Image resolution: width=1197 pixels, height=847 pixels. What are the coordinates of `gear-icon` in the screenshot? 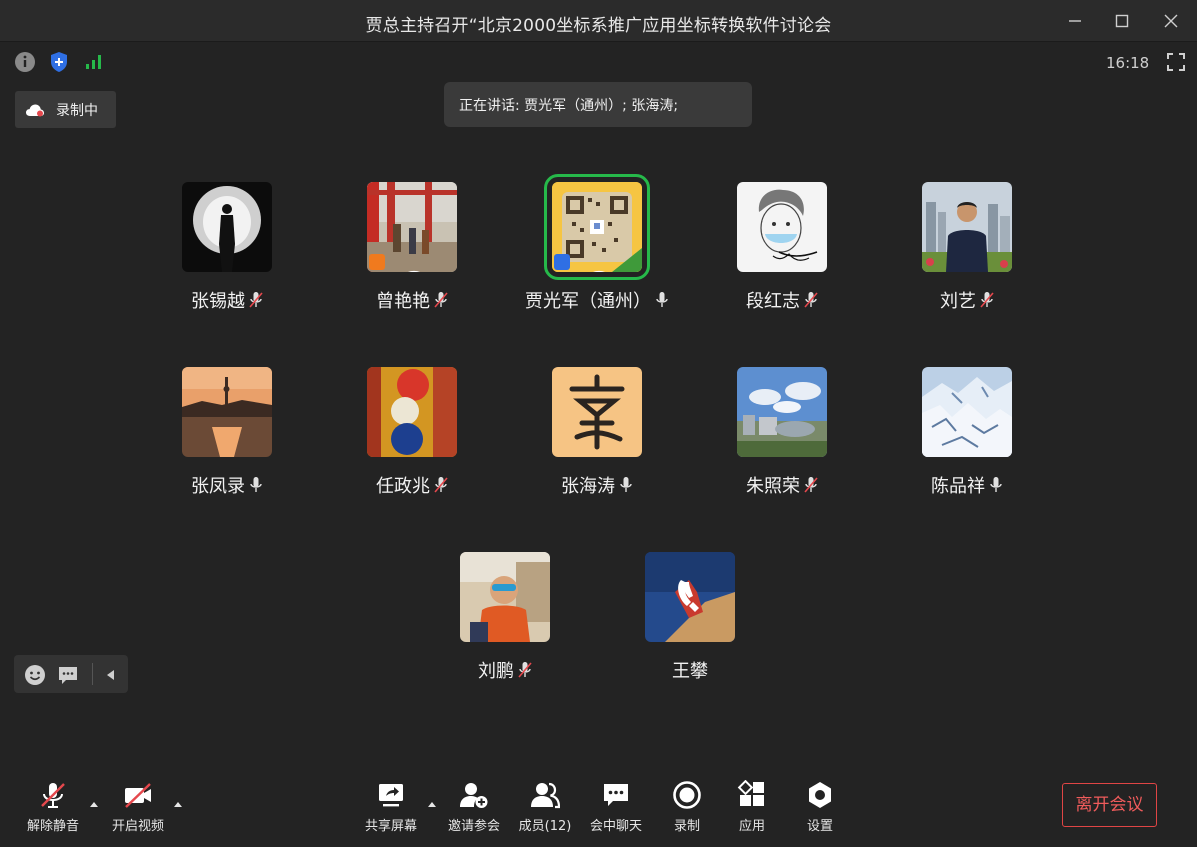 It's located at (820, 795).